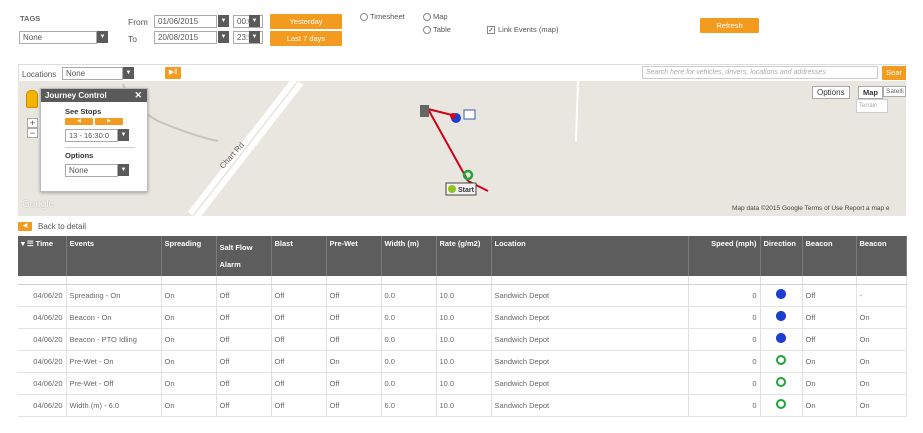 This screenshot has width=923, height=433. I want to click on pegman-icon, so click(32, 99).